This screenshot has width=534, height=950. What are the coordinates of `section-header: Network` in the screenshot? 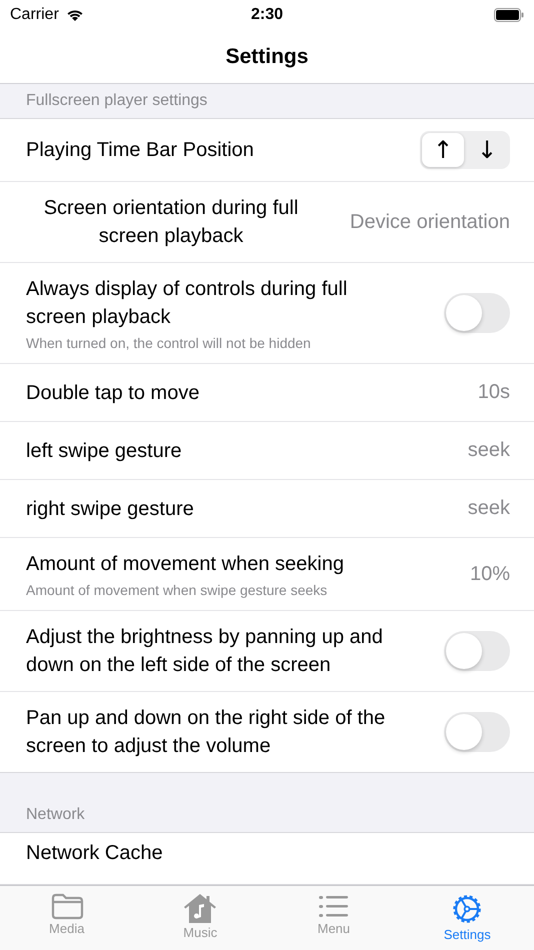 It's located at (55, 815).